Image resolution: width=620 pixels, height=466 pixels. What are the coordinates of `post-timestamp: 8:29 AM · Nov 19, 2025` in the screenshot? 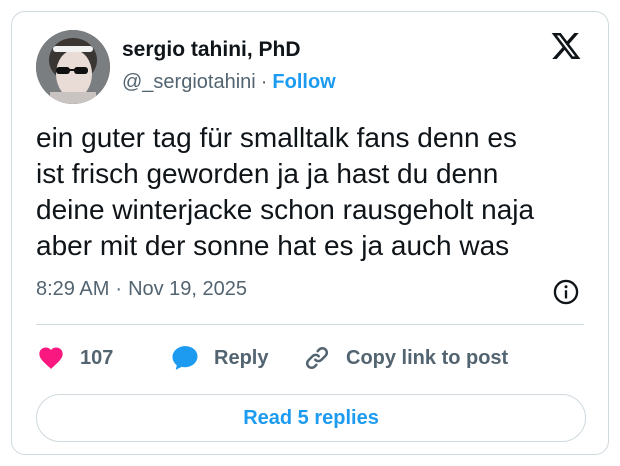 It's located at (141, 289).